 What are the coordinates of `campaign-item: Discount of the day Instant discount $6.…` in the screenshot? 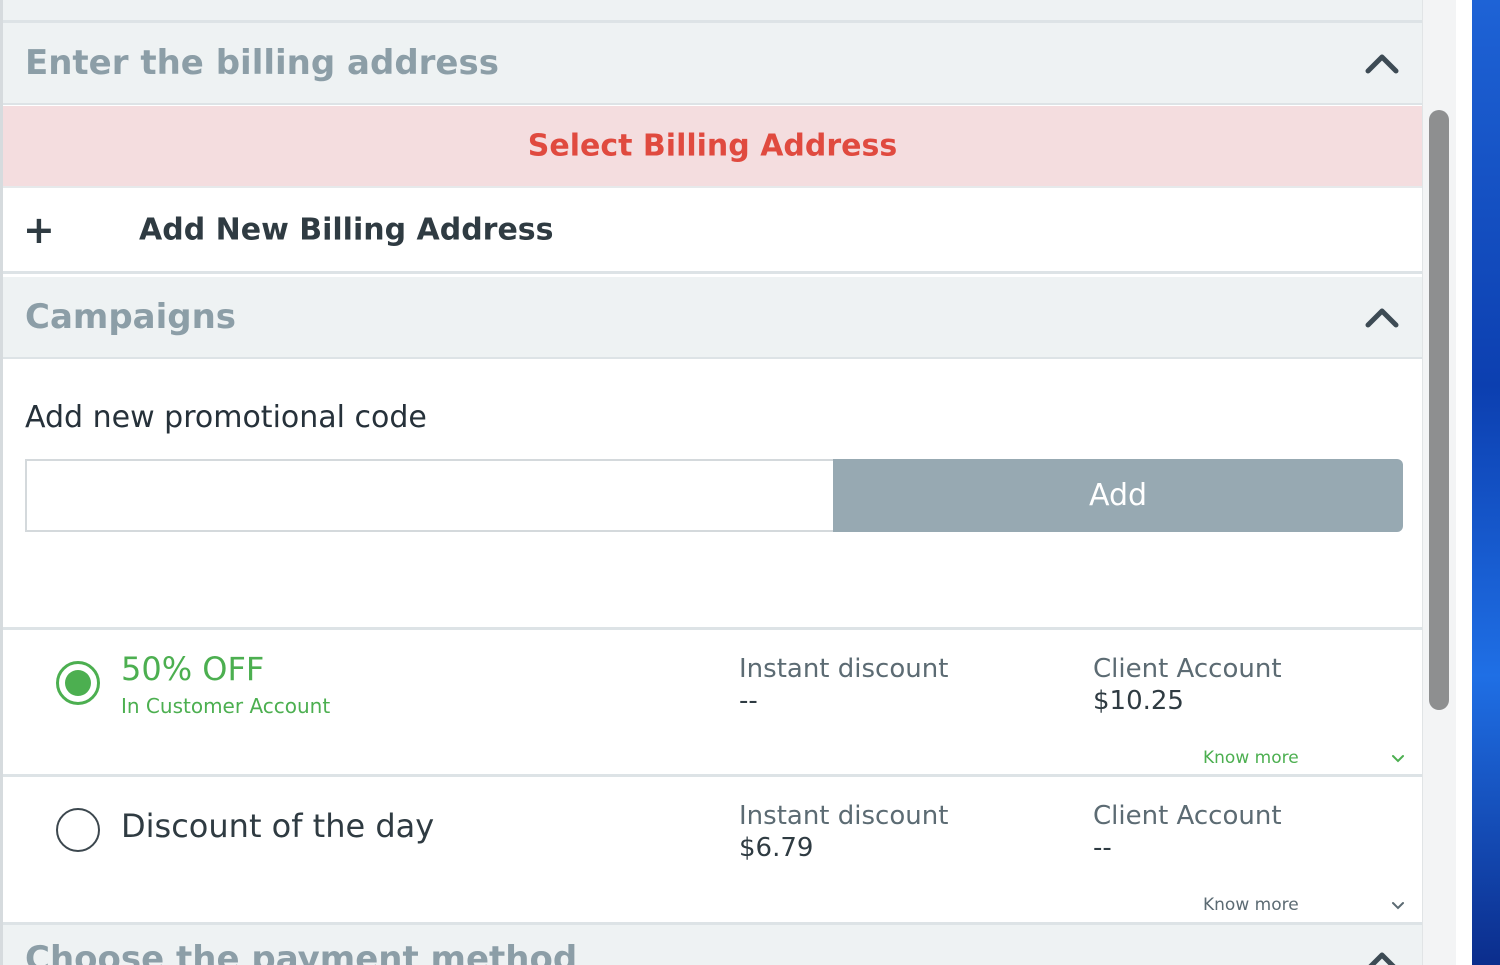 It's located at (712, 847).